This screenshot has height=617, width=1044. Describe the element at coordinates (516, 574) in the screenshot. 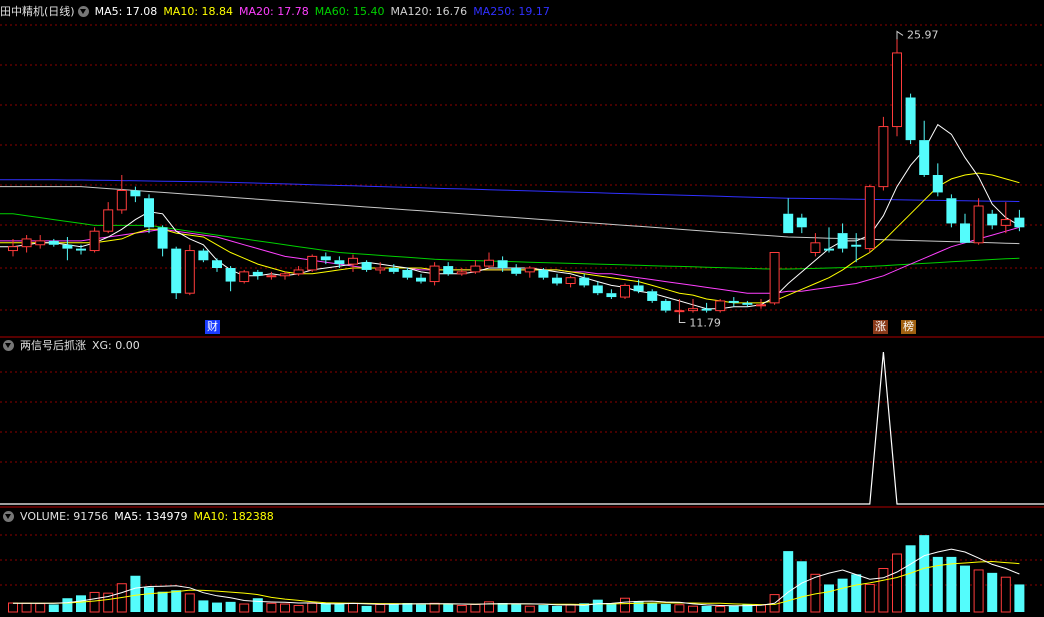

I see `volume-bars` at that location.